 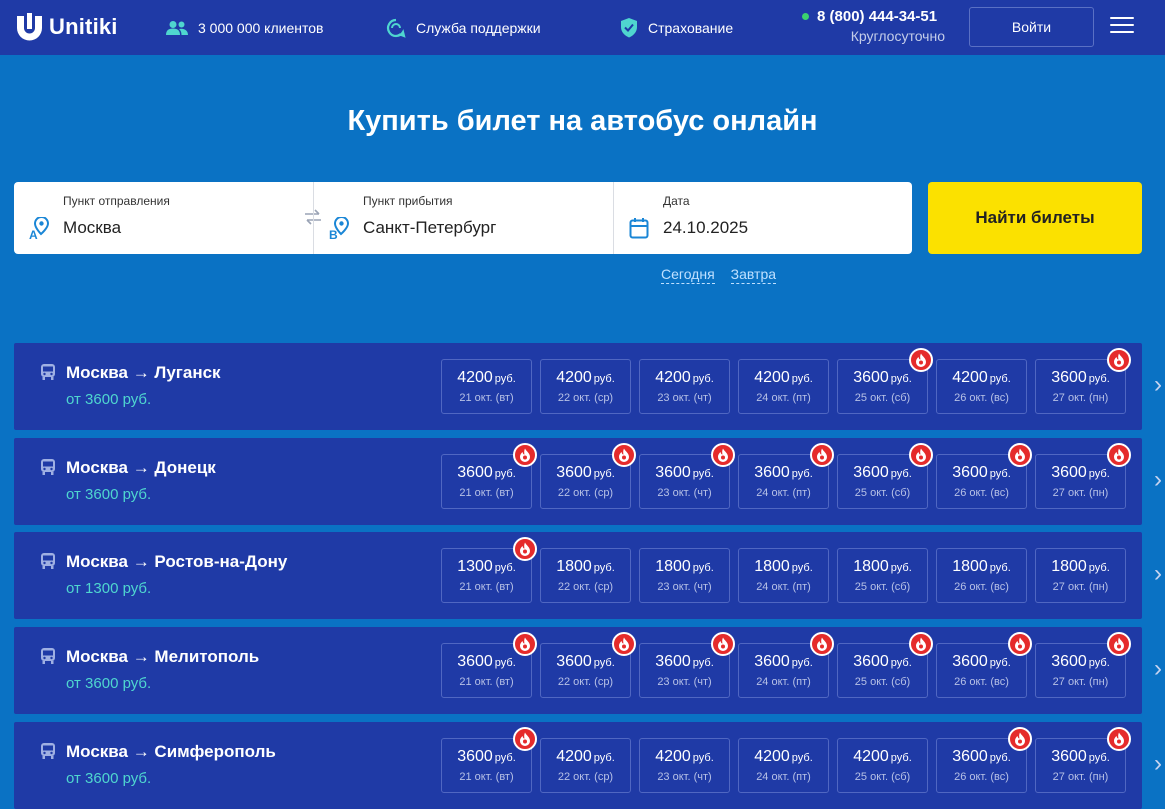 What do you see at coordinates (92, 228) in the screenshot?
I see `departure-input: Москва` at bounding box center [92, 228].